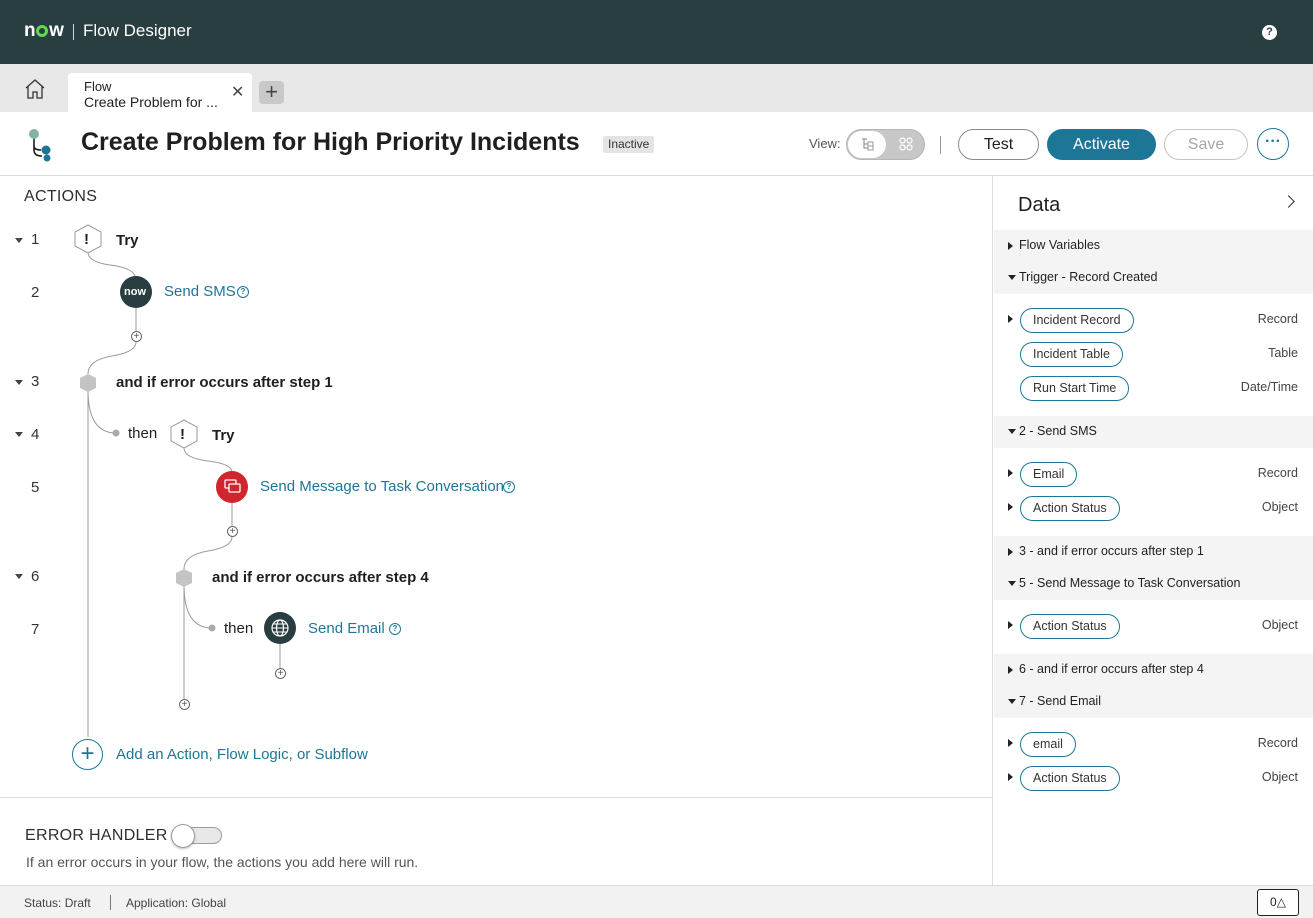 This screenshot has height=918, width=1313. What do you see at coordinates (940, 145) in the screenshot?
I see `header-divider` at bounding box center [940, 145].